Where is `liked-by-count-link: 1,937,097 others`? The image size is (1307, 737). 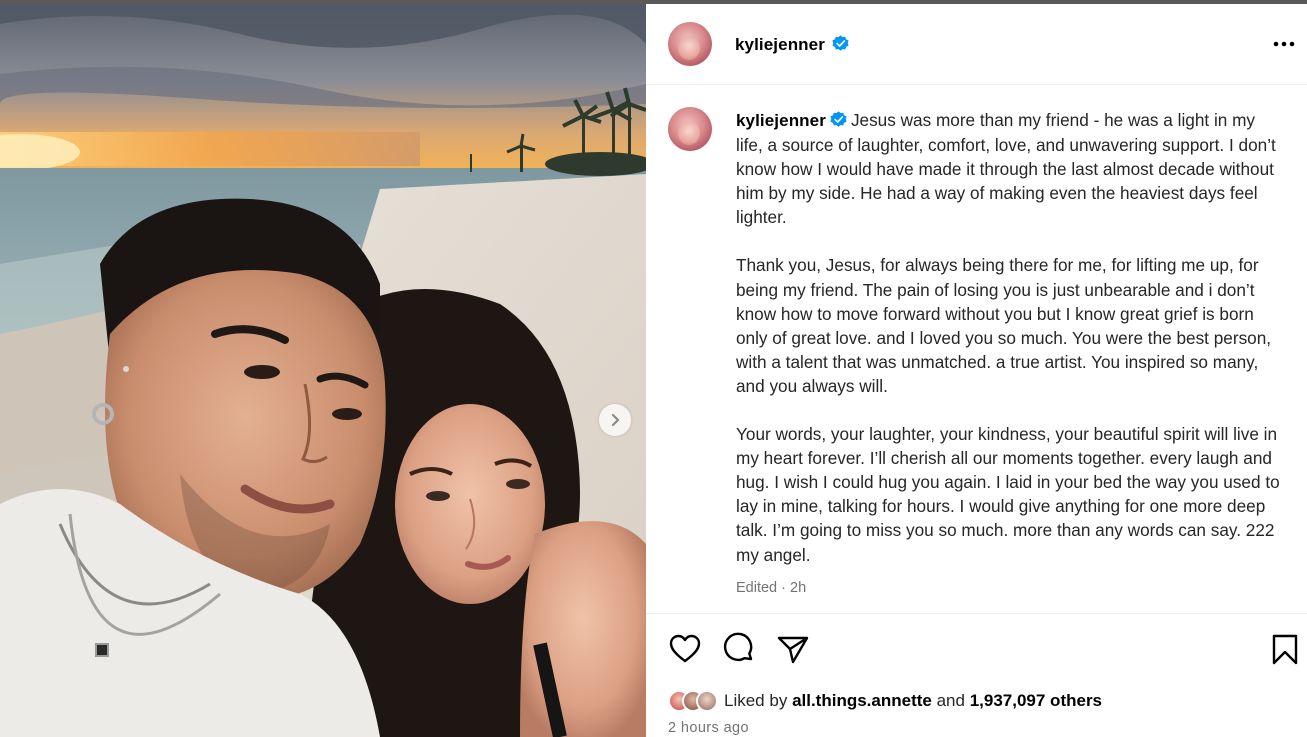 liked-by-count-link: 1,937,097 others is located at coordinates (1036, 700).